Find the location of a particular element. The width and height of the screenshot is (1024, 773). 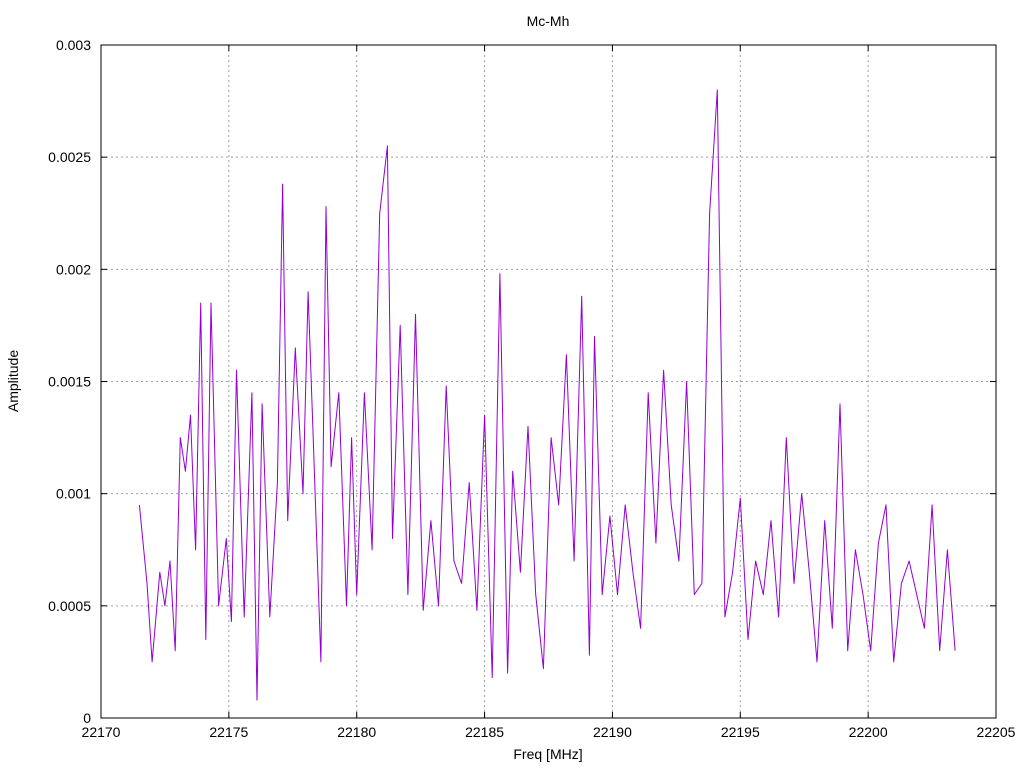

y-axis-tick-labels: 0 0.0005 0.001 0.0015 0.002 0.0025 0.003 is located at coordinates (69, 381).